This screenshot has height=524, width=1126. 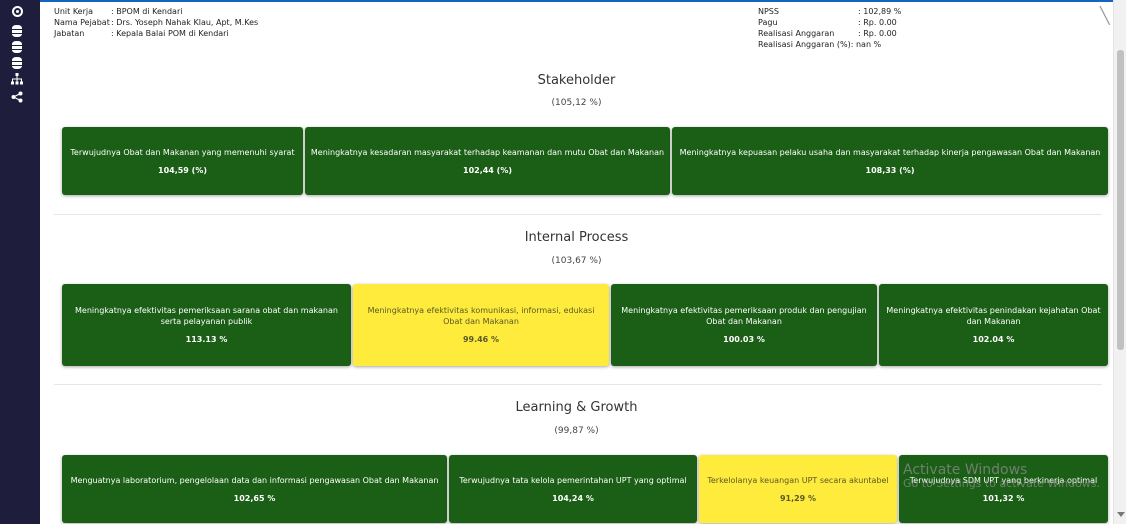 What do you see at coordinates (796, 33) in the screenshot?
I see `realisasi-label: Realisasi Anggaran` at bounding box center [796, 33].